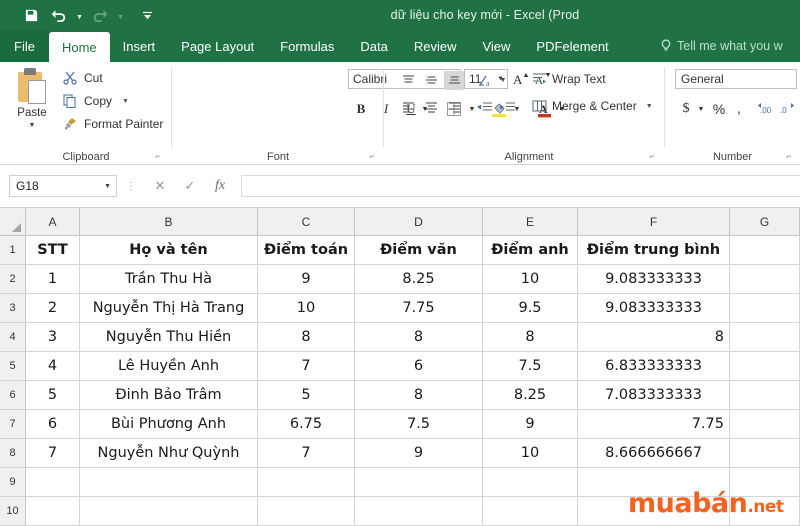 Image resolution: width=800 pixels, height=526 pixels. What do you see at coordinates (53, 482) in the screenshot?
I see `cell-A9` at bounding box center [53, 482].